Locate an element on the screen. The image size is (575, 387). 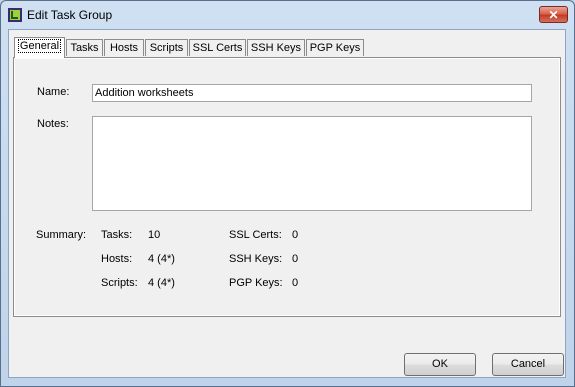
hosts-count-value: 4 (4*) is located at coordinates (161, 259).